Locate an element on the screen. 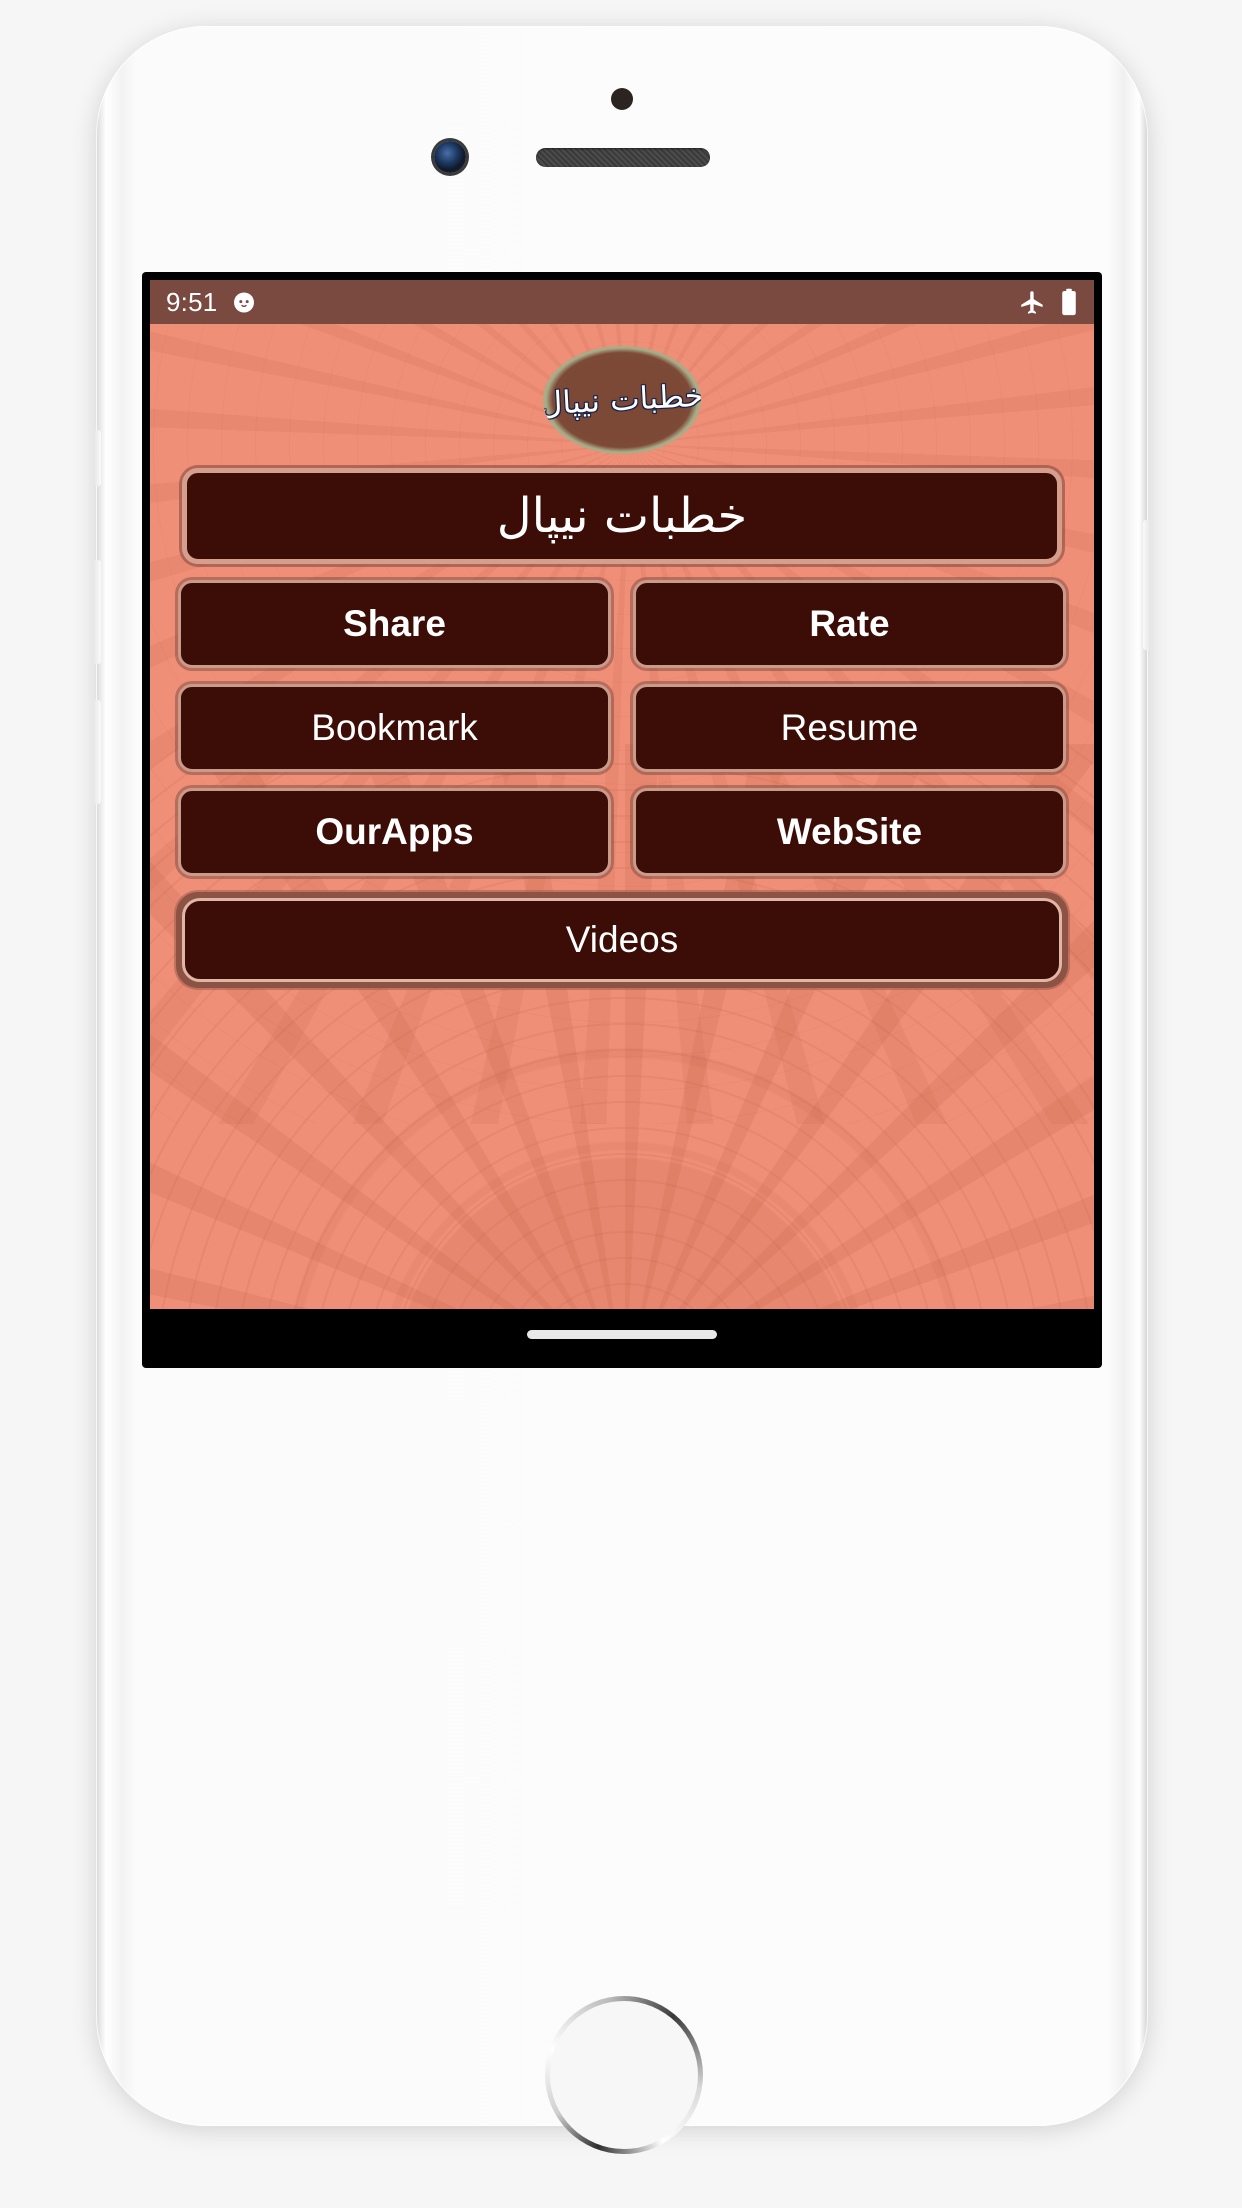 The height and width of the screenshot is (2208, 1242). status-bar: 9:51 is located at coordinates (622, 302).